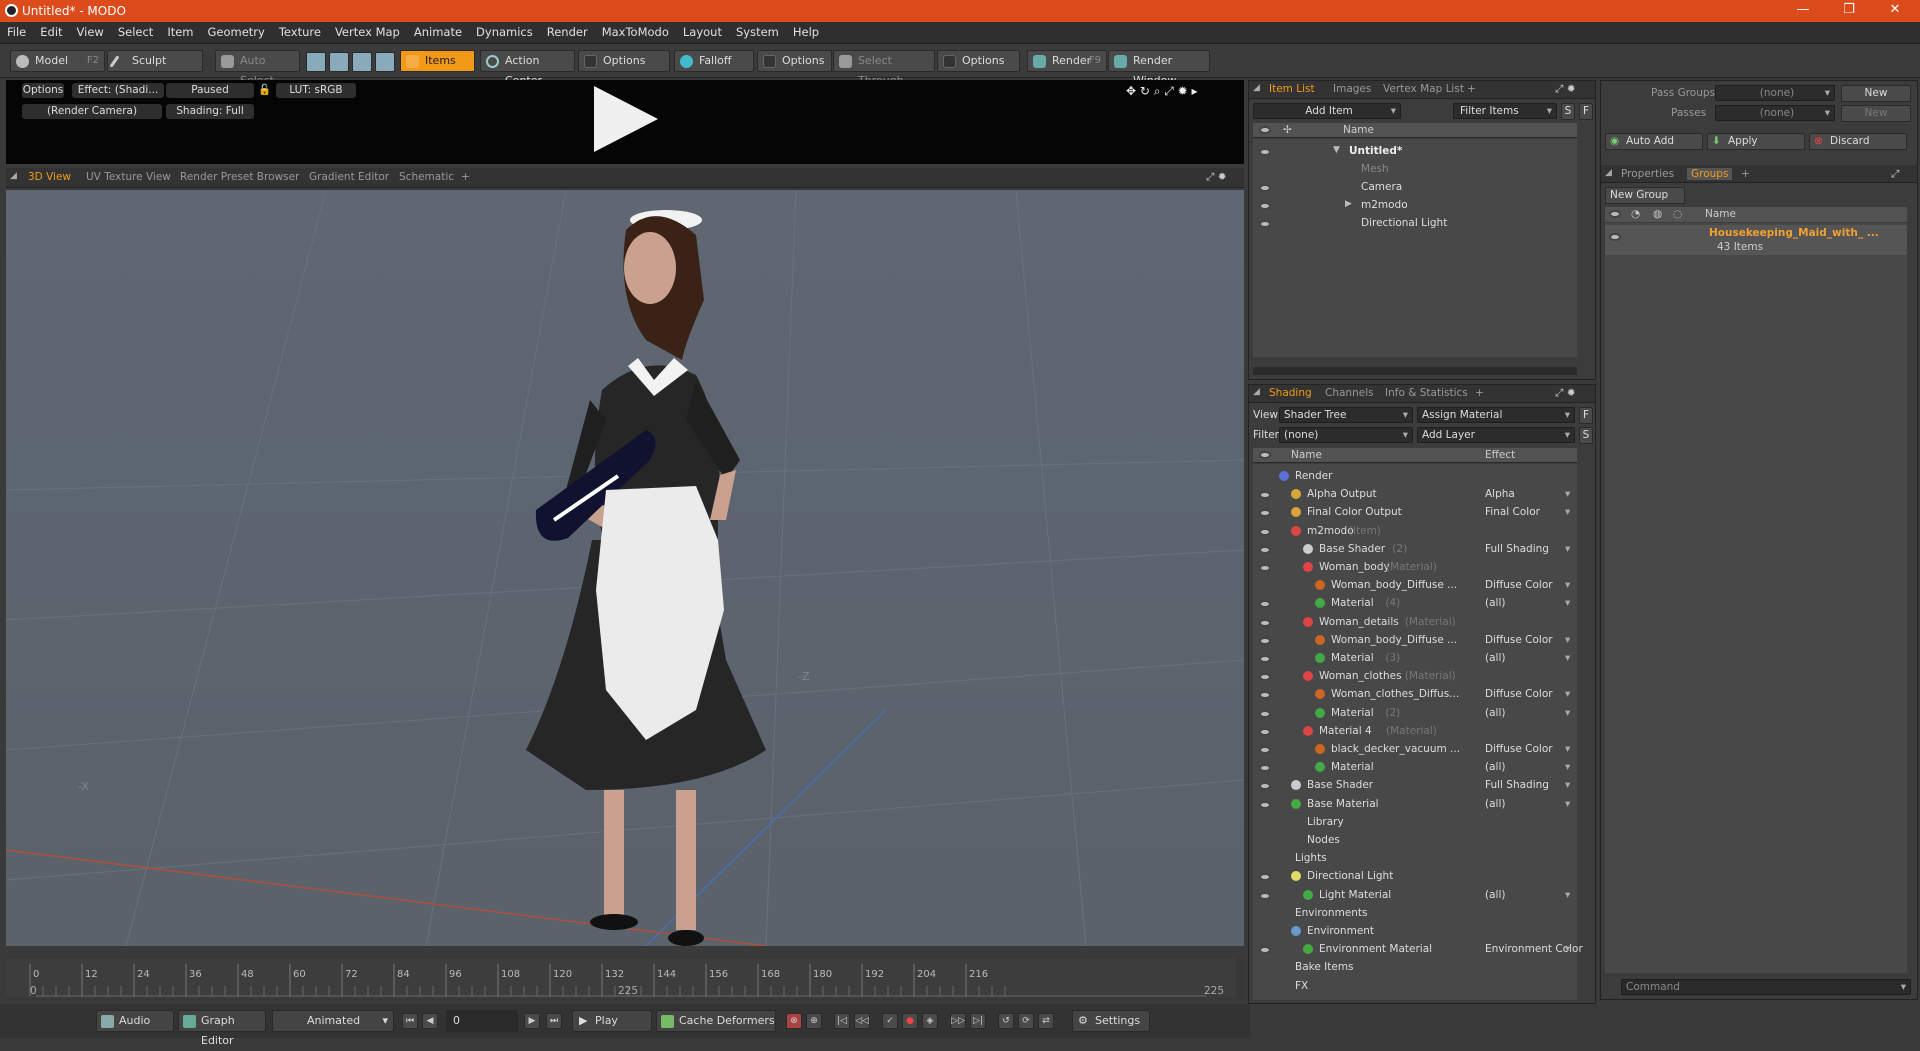  Describe the element at coordinates (1415, 641) in the screenshot. I see `shader-tree-row: Woman_body_Diffuse ... Diffuse Color ▾` at that location.